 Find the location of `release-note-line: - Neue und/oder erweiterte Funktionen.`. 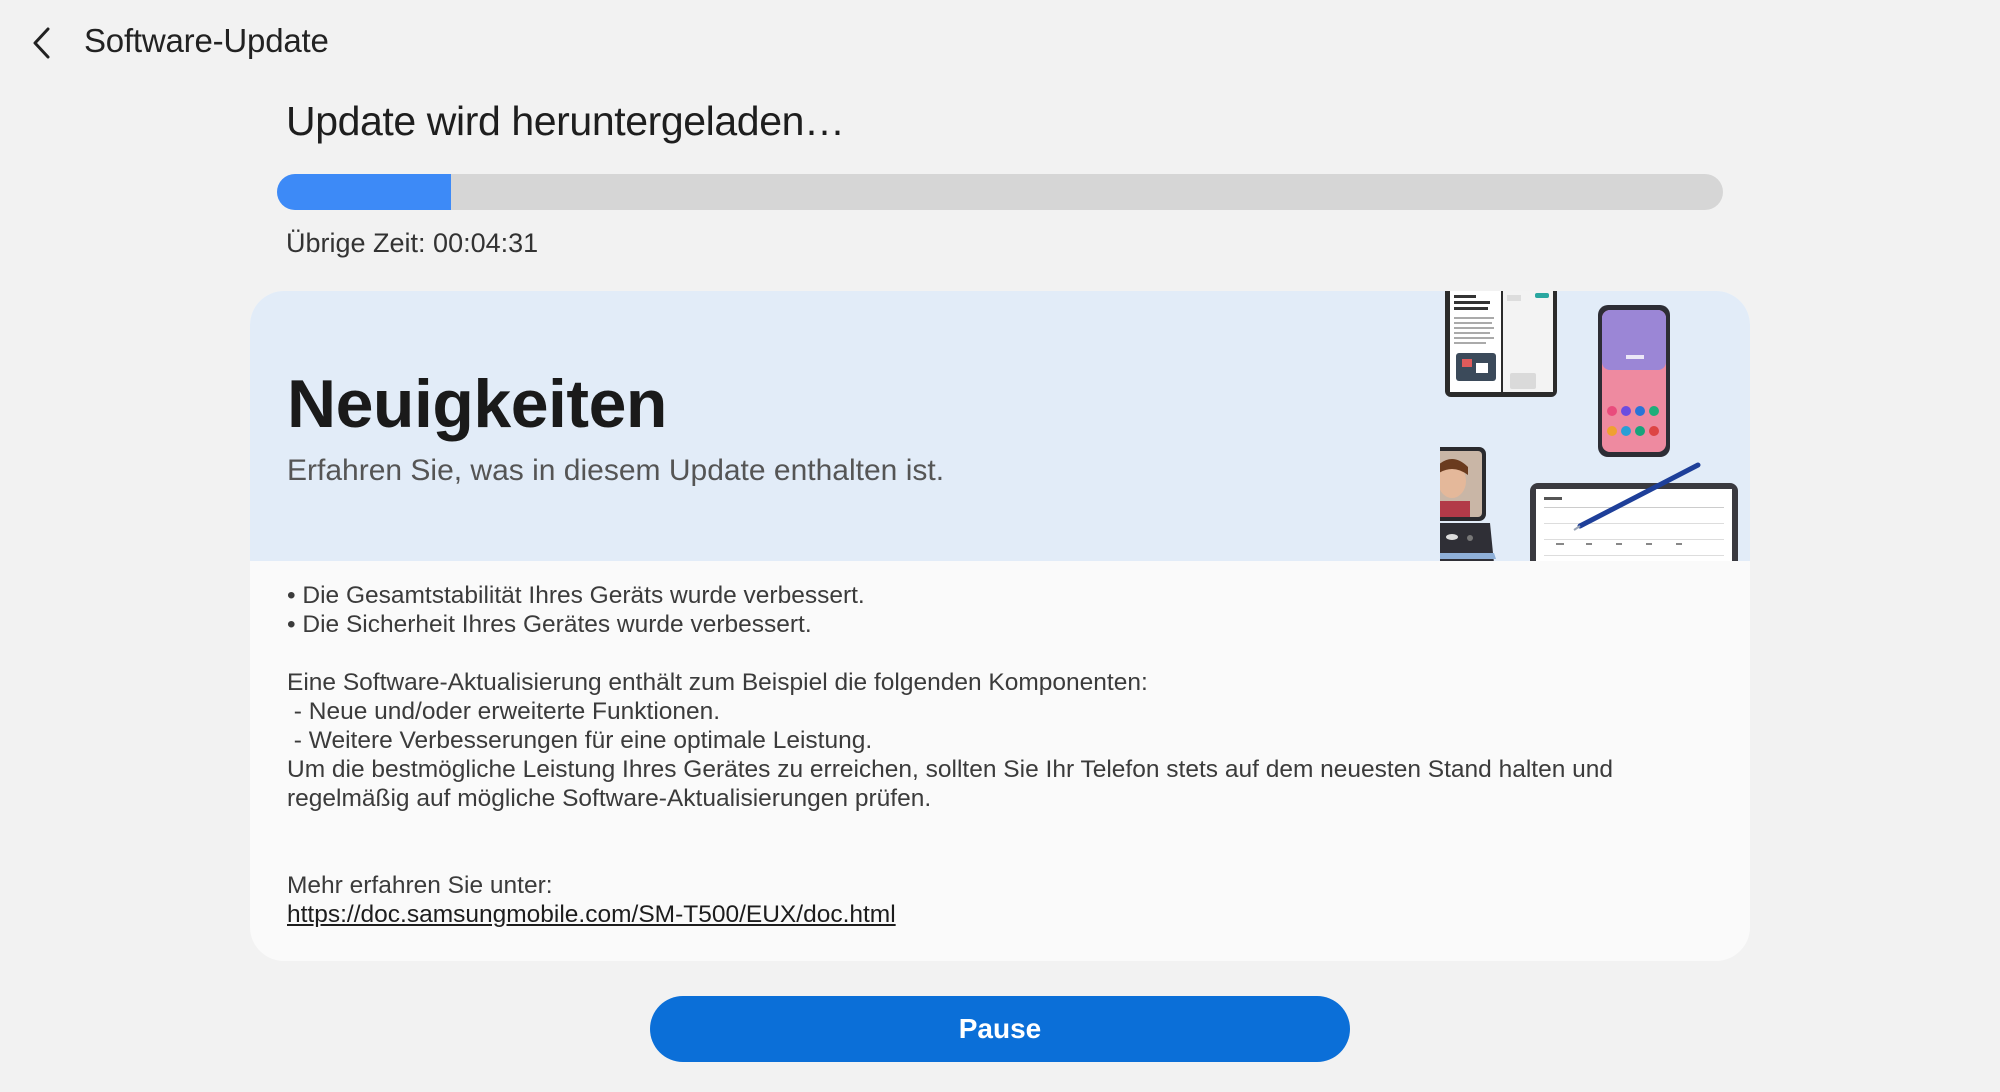

release-note-line: - Neue und/oder erweiterte Funktionen. is located at coordinates (504, 711).